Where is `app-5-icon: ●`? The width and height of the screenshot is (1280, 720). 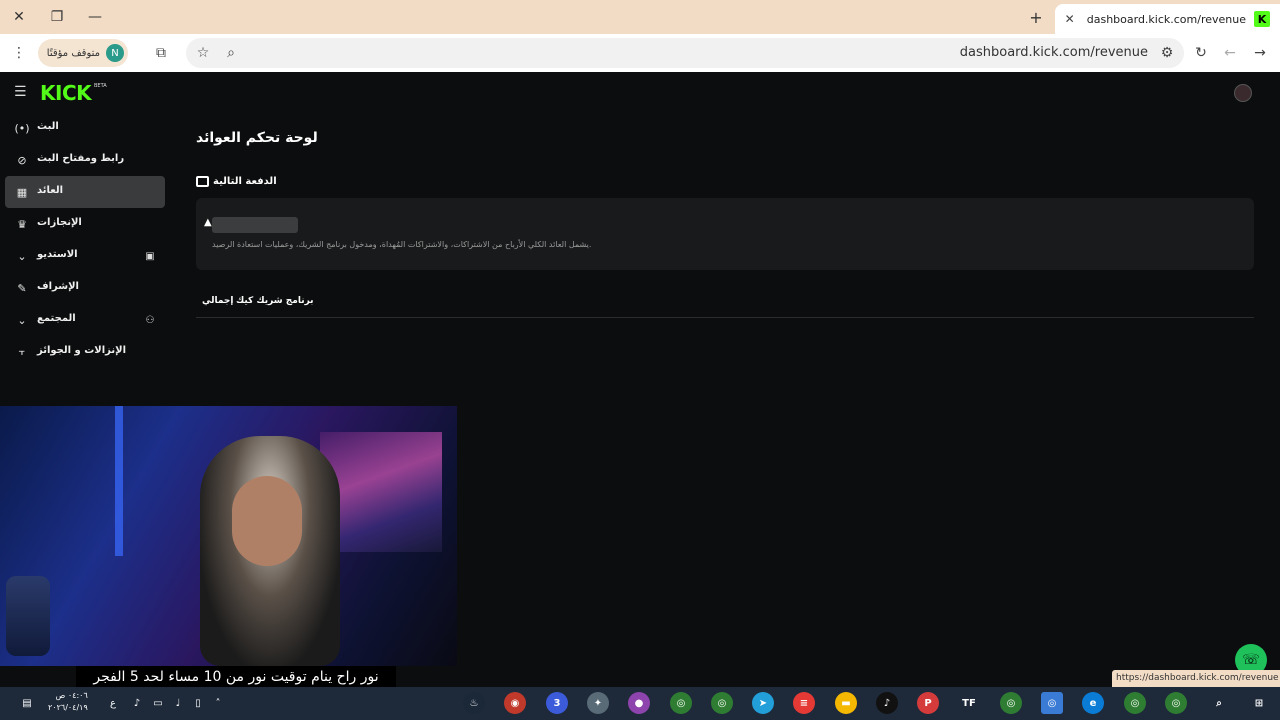 app-5-icon: ● is located at coordinates (639, 703).